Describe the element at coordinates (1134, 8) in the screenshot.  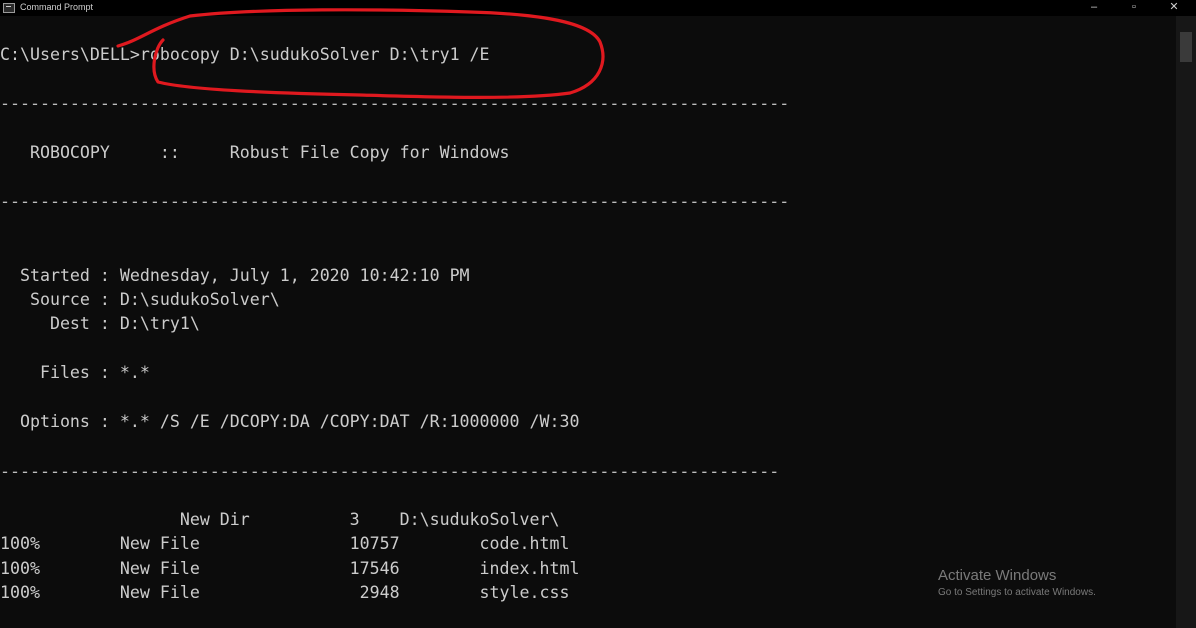
I see `maximize-button: ▫` at that location.